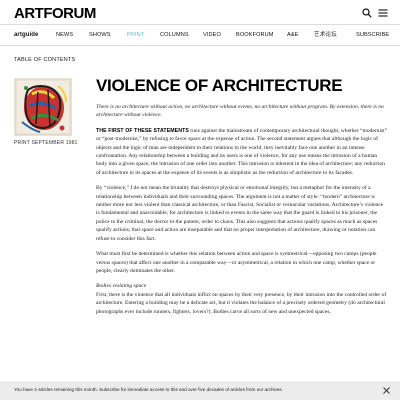  Describe the element at coordinates (219, 85) in the screenshot. I see `article-title: VIOLENCE OF ARCHITECTURE` at that location.